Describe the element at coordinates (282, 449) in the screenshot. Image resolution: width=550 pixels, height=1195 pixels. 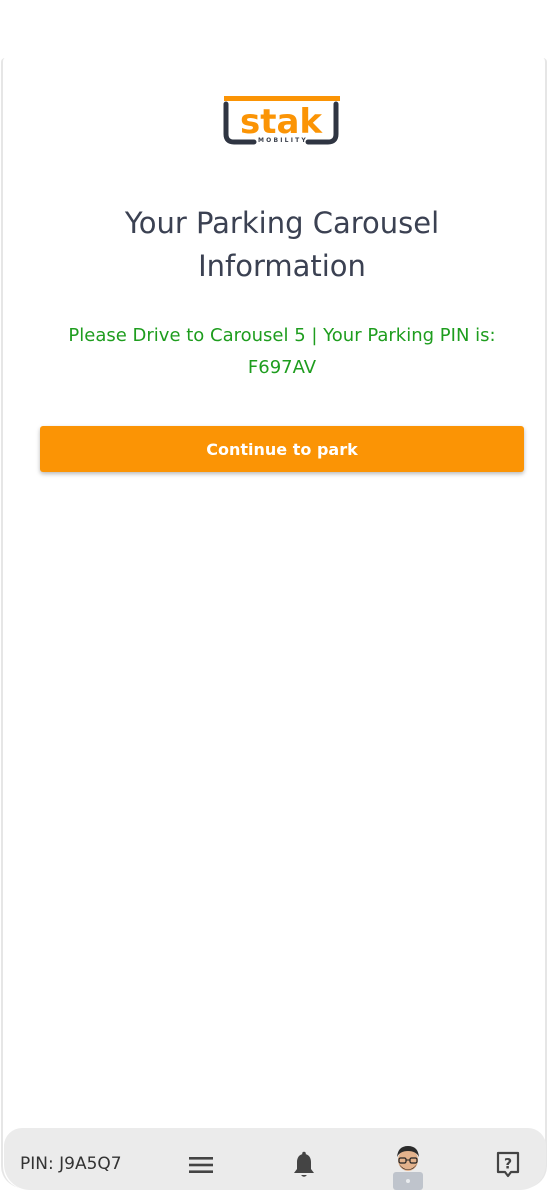
I see `continue-to-park-button: Continue to park` at that location.